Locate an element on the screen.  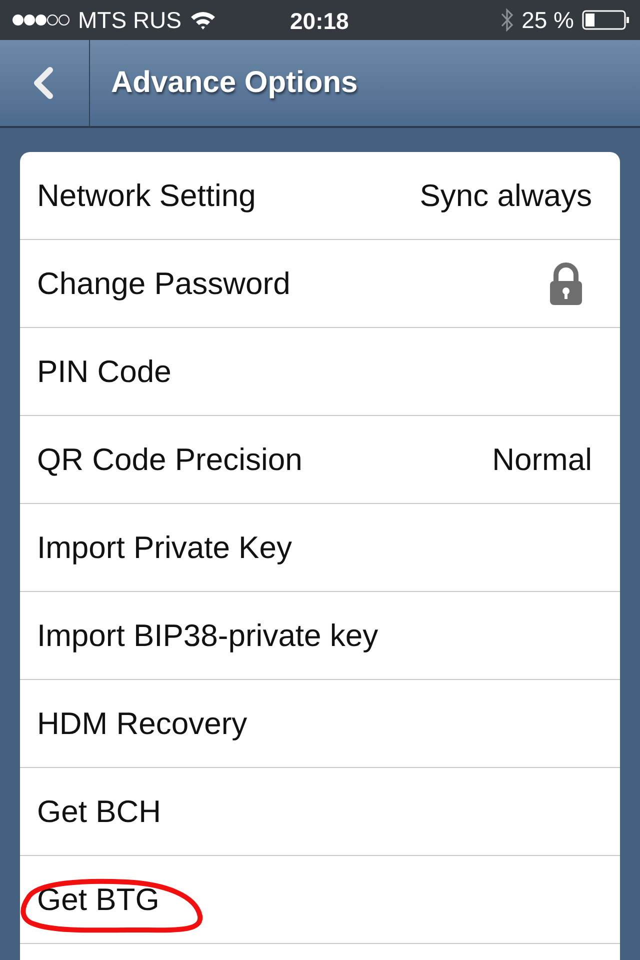
setting-label: Get BTG is located at coordinates (98, 900).